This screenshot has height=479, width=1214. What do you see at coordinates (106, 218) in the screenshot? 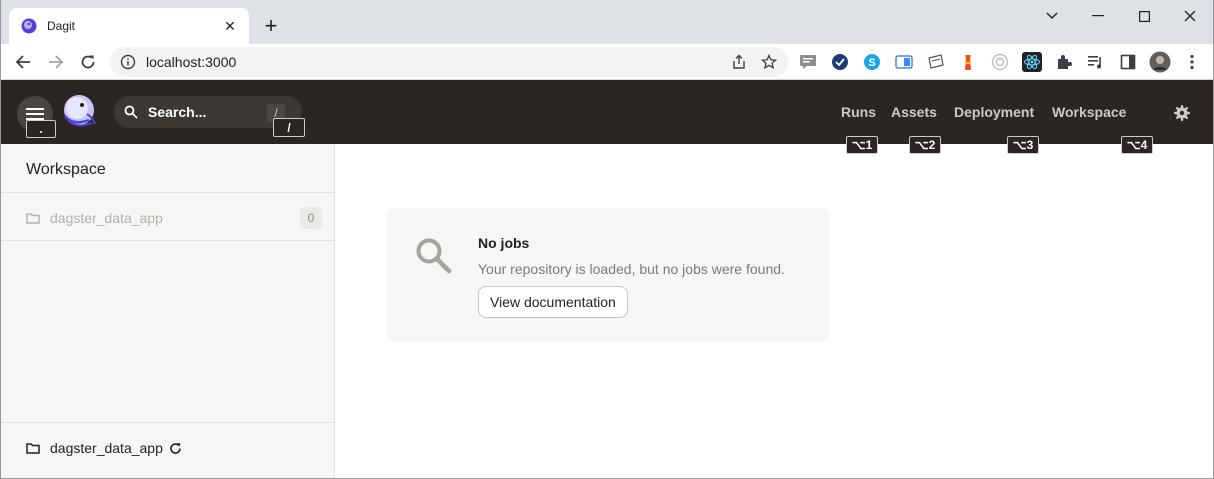
I see `sidebar-repo-name: dagster_data_app` at bounding box center [106, 218].